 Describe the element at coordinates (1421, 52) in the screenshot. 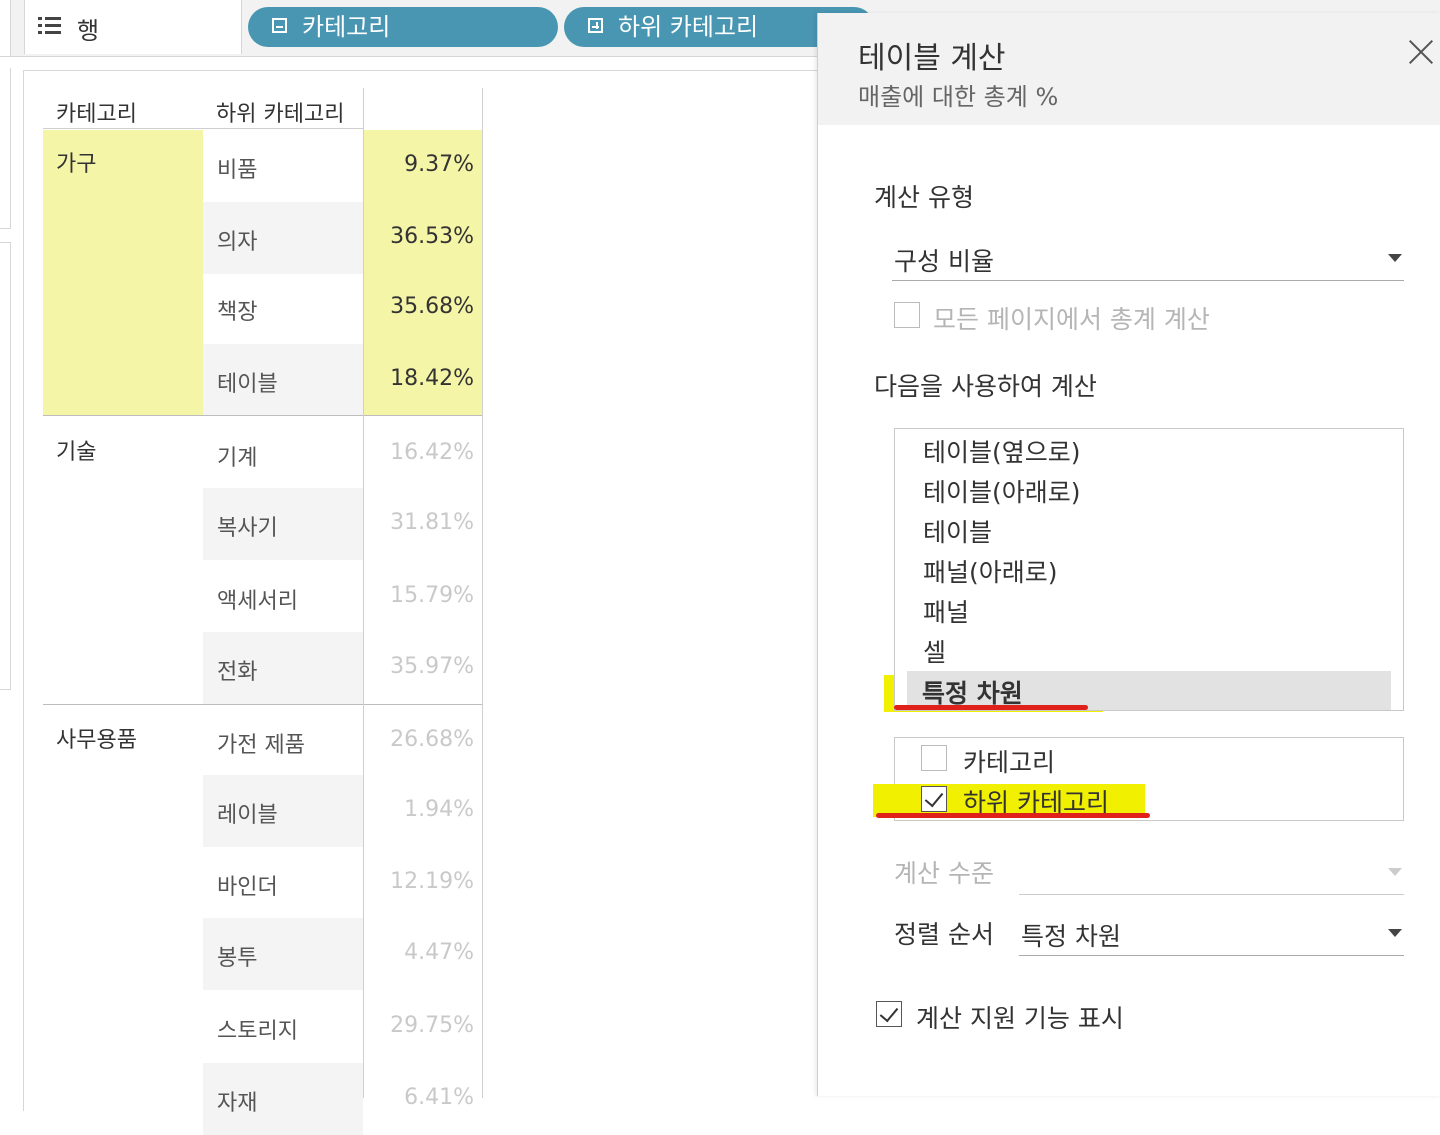

I see `close-icon` at that location.